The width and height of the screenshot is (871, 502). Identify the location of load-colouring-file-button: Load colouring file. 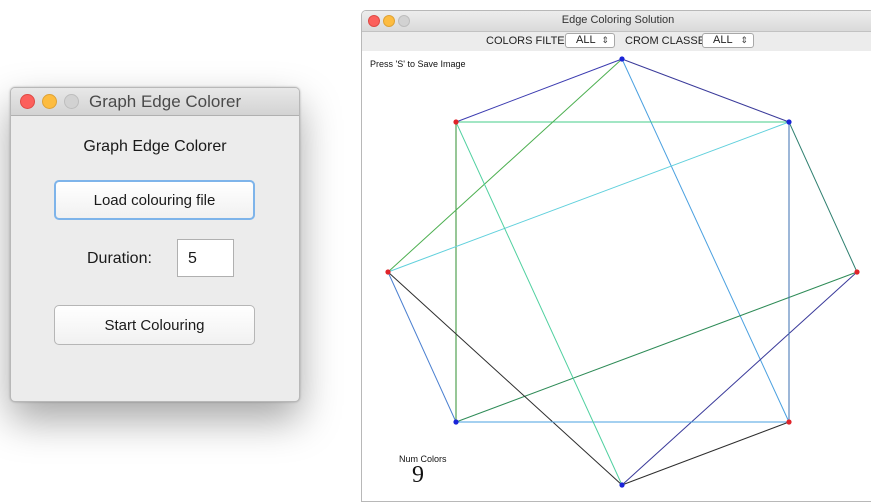
(154, 200).